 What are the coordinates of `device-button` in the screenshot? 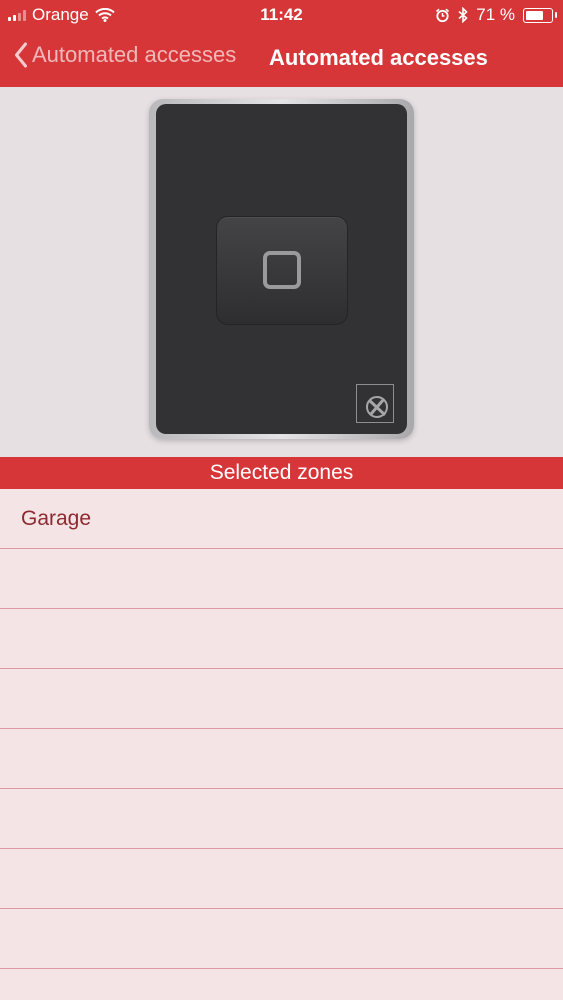 It's located at (282, 270).